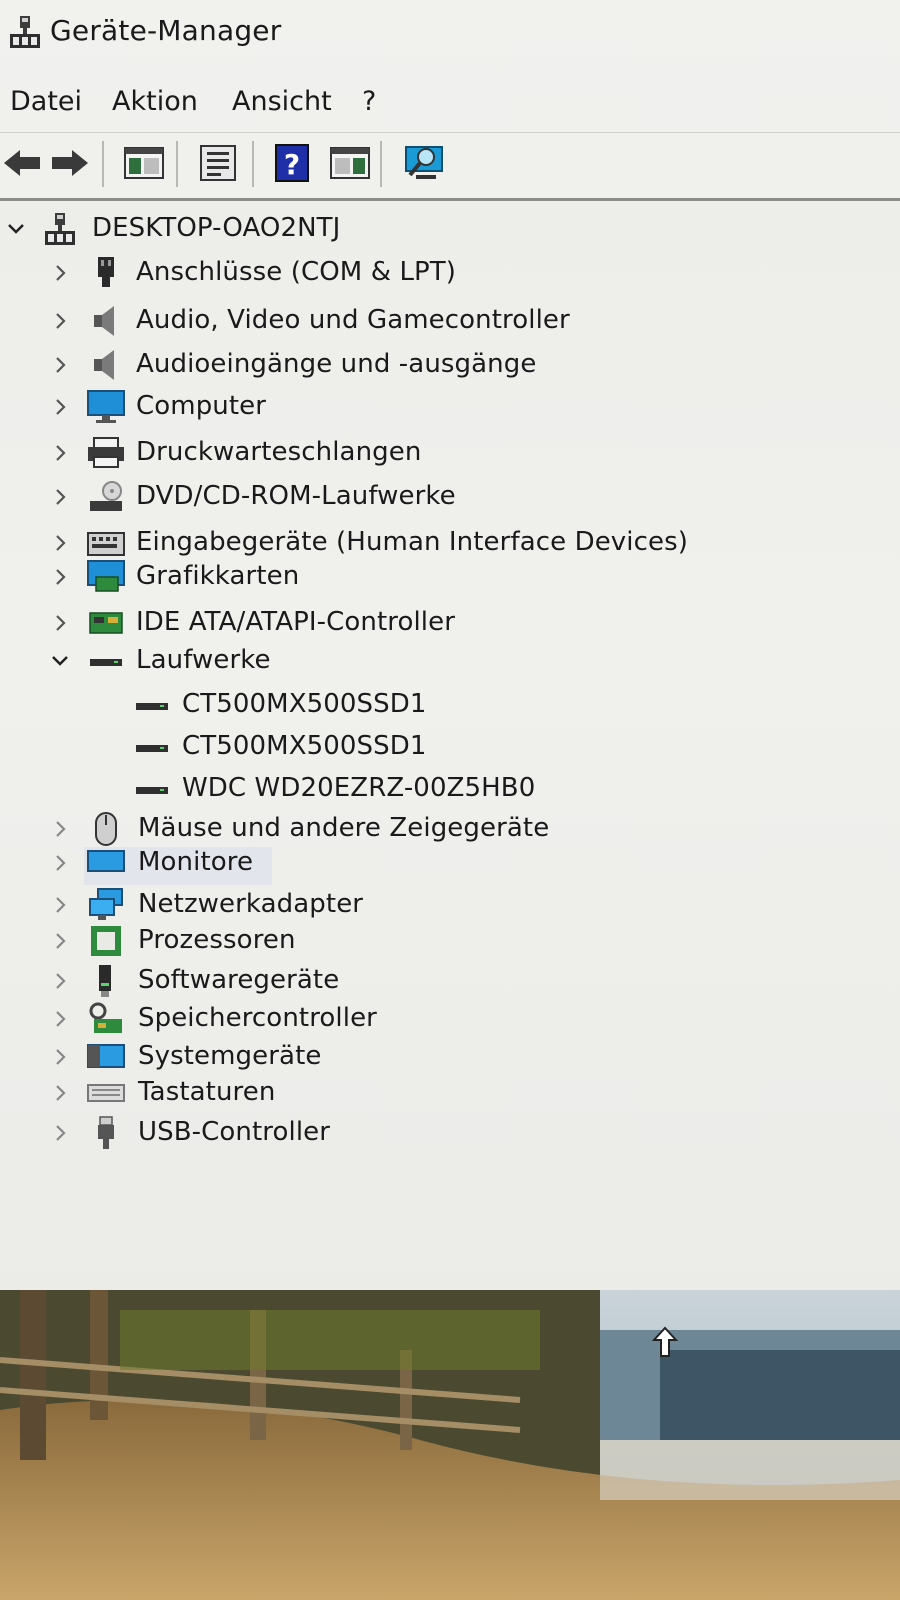 Image resolution: width=900 pixels, height=1600 pixels. What do you see at coordinates (201, 406) in the screenshot?
I see `category-label: Computer` at bounding box center [201, 406].